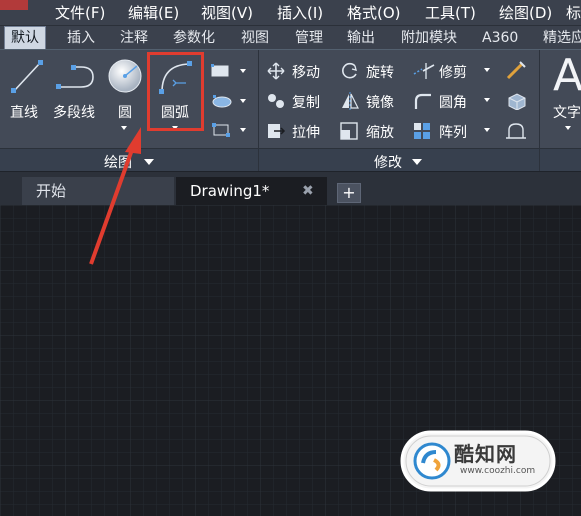 This screenshot has height=516, width=581. Describe the element at coordinates (485, 454) in the screenshot. I see `watermark-text: 酷知网` at that location.